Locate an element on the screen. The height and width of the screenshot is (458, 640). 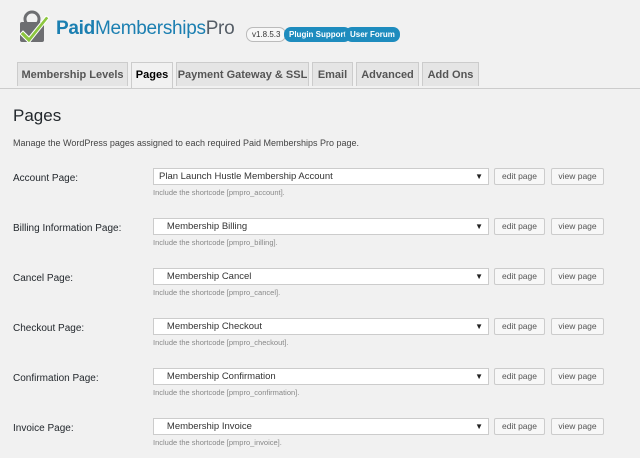
tab-membership-levels: Membership Levels is located at coordinates (72, 74).